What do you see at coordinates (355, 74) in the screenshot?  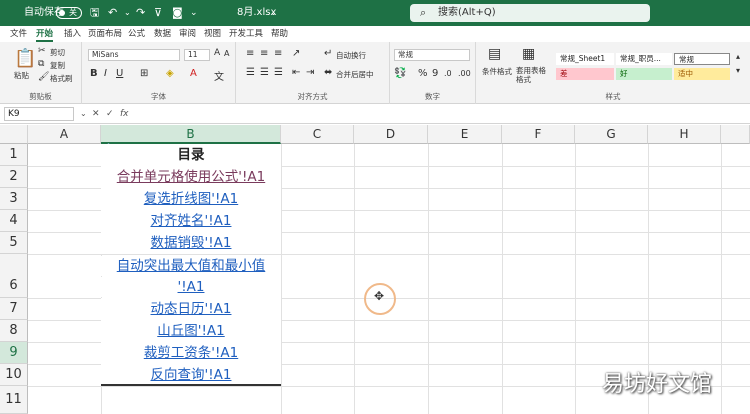 I see `merge-center-button: 合并后居中` at bounding box center [355, 74].